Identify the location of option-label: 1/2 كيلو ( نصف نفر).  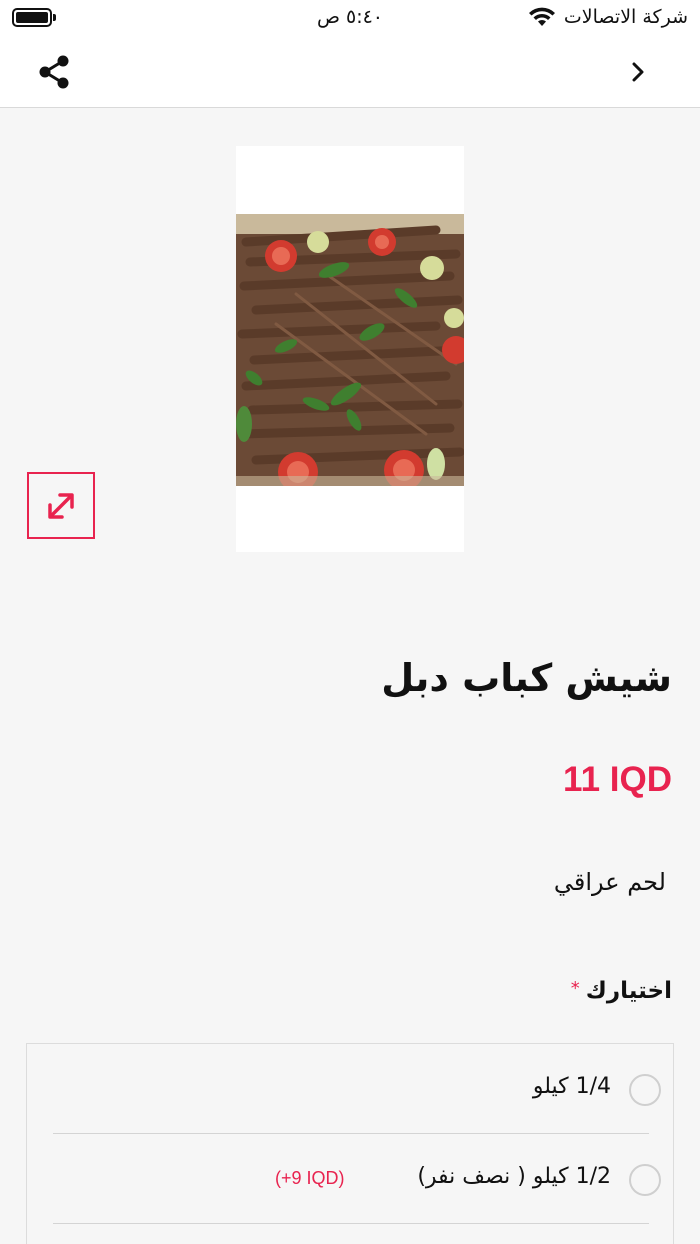
(514, 1176).